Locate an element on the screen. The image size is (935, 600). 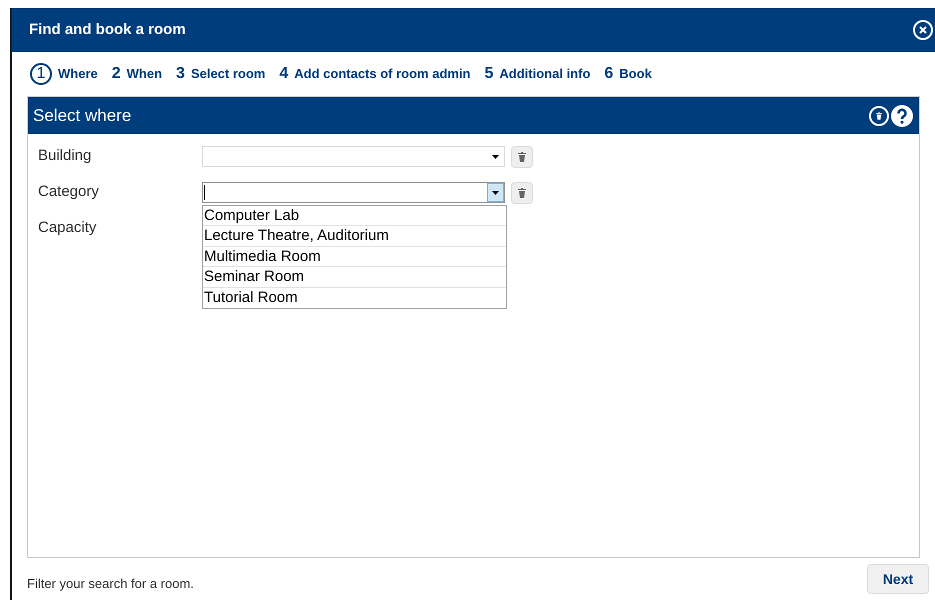
step-tab: 1 Where is located at coordinates (64, 74).